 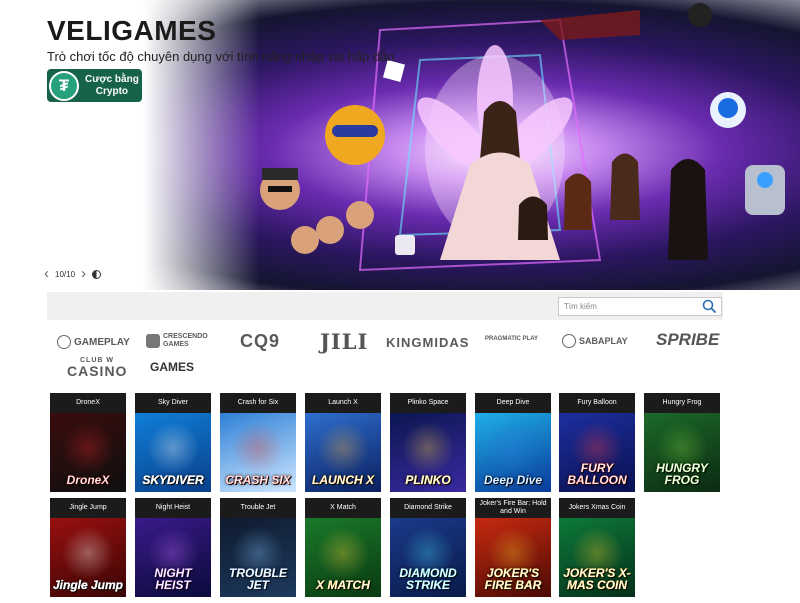 What do you see at coordinates (46, 273) in the screenshot?
I see `chevron-left-icon: ‹` at bounding box center [46, 273].